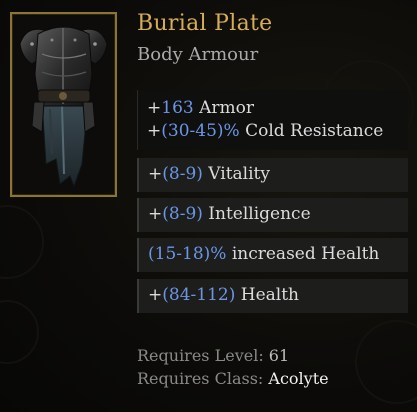 The width and height of the screenshot is (417, 412). Describe the element at coordinates (265, 131) in the screenshot. I see `implicit-stat-cold-resistance: +(30-45)% Cold Resistance` at that location.